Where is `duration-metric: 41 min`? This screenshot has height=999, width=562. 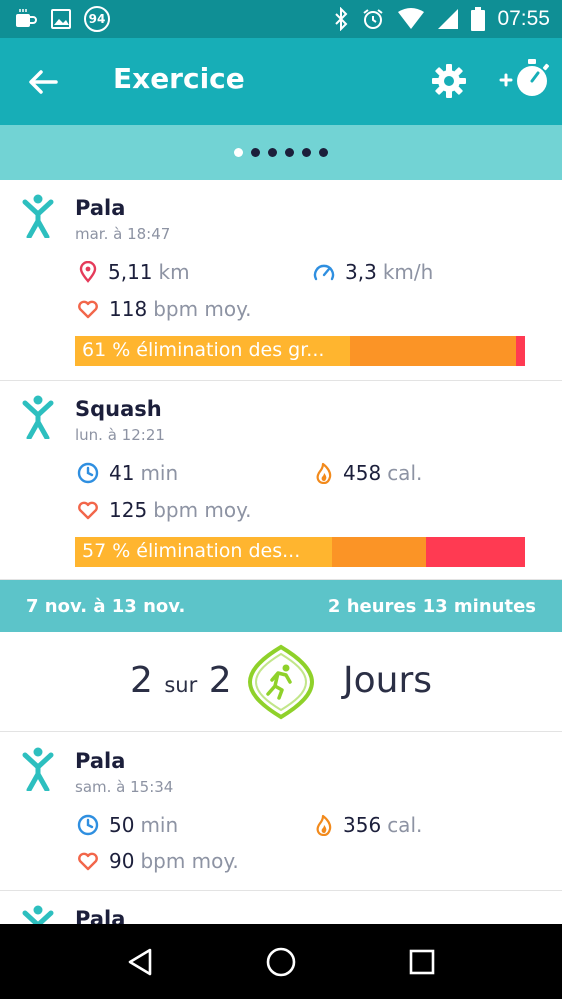 duration-metric: 41 min is located at coordinates (127, 473).